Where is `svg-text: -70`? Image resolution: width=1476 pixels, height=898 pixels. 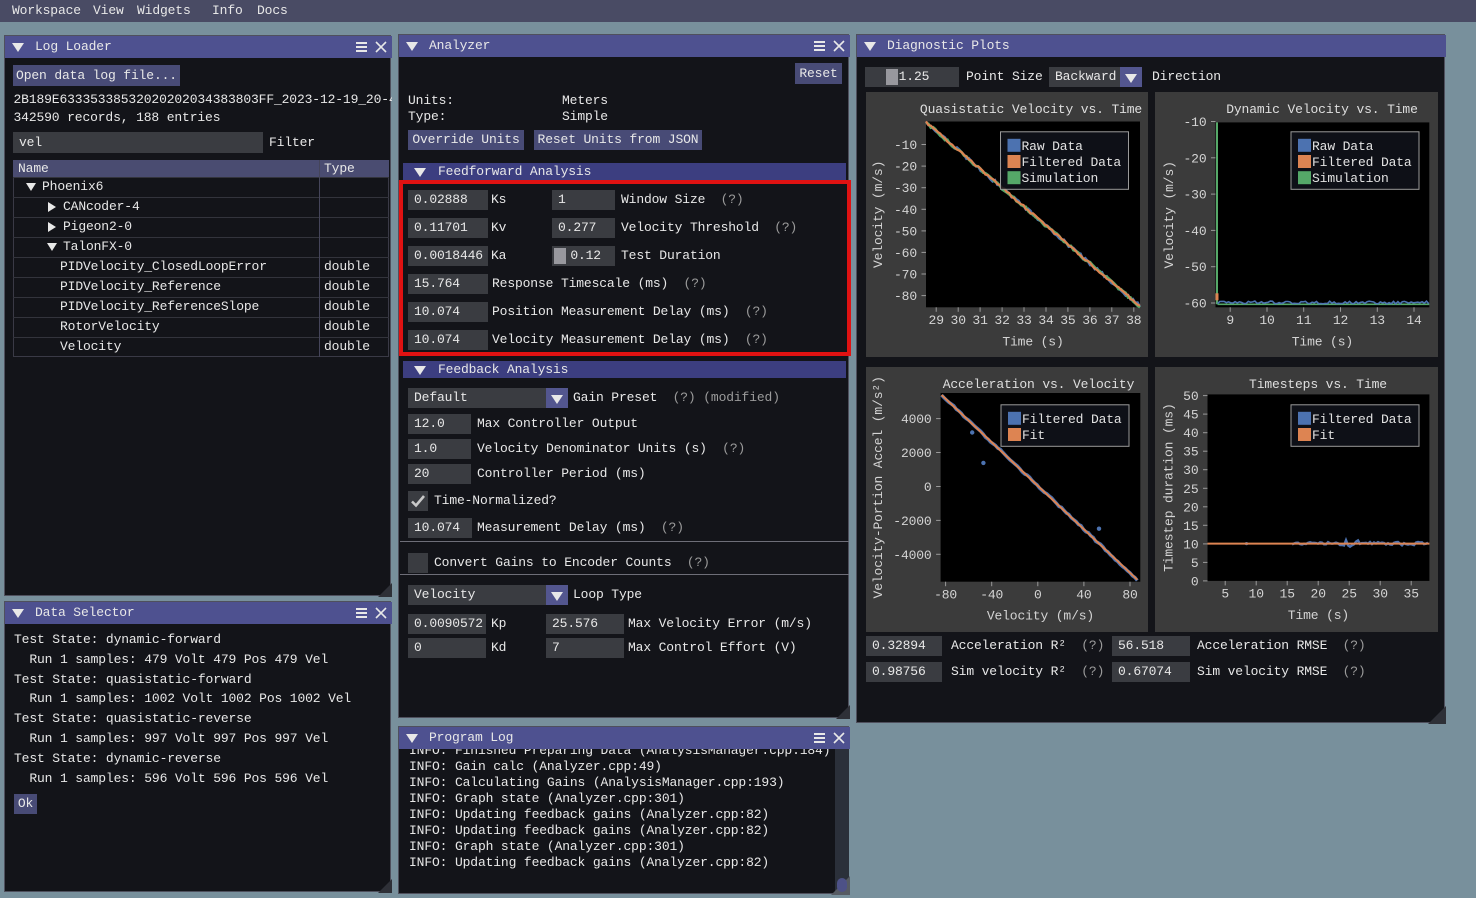
svg-text: -70 is located at coordinates (905, 275).